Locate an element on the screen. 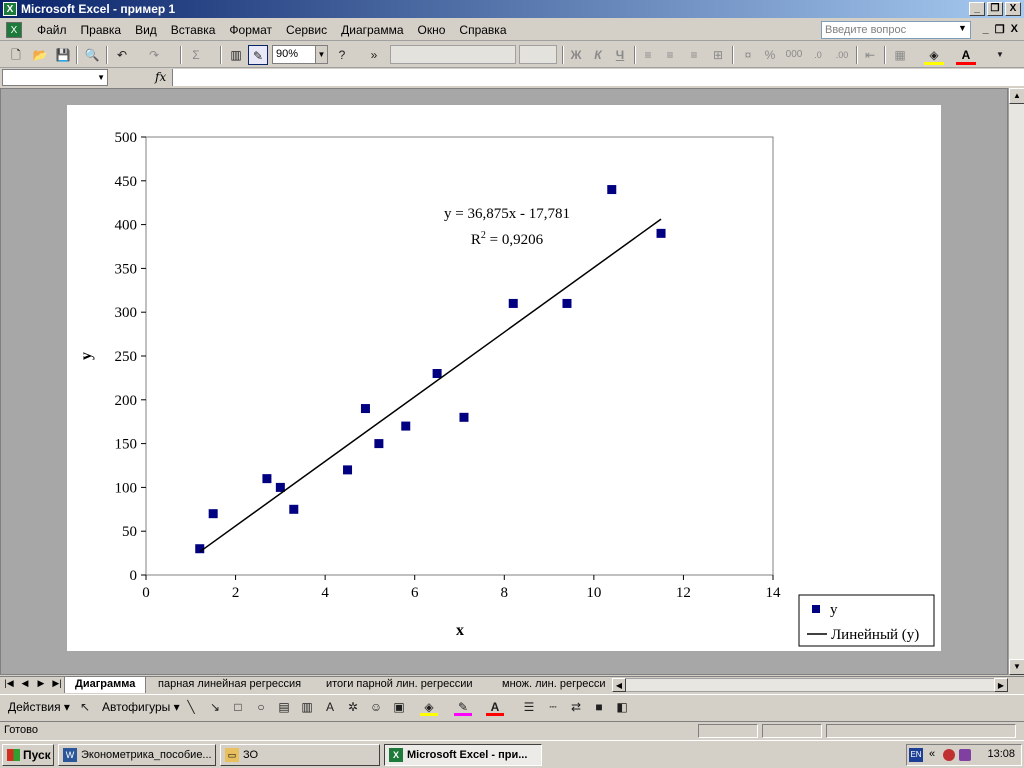 The width and height of the screenshot is (1024, 768). zoom-dropdown-icon: ▼ is located at coordinates (321, 54).